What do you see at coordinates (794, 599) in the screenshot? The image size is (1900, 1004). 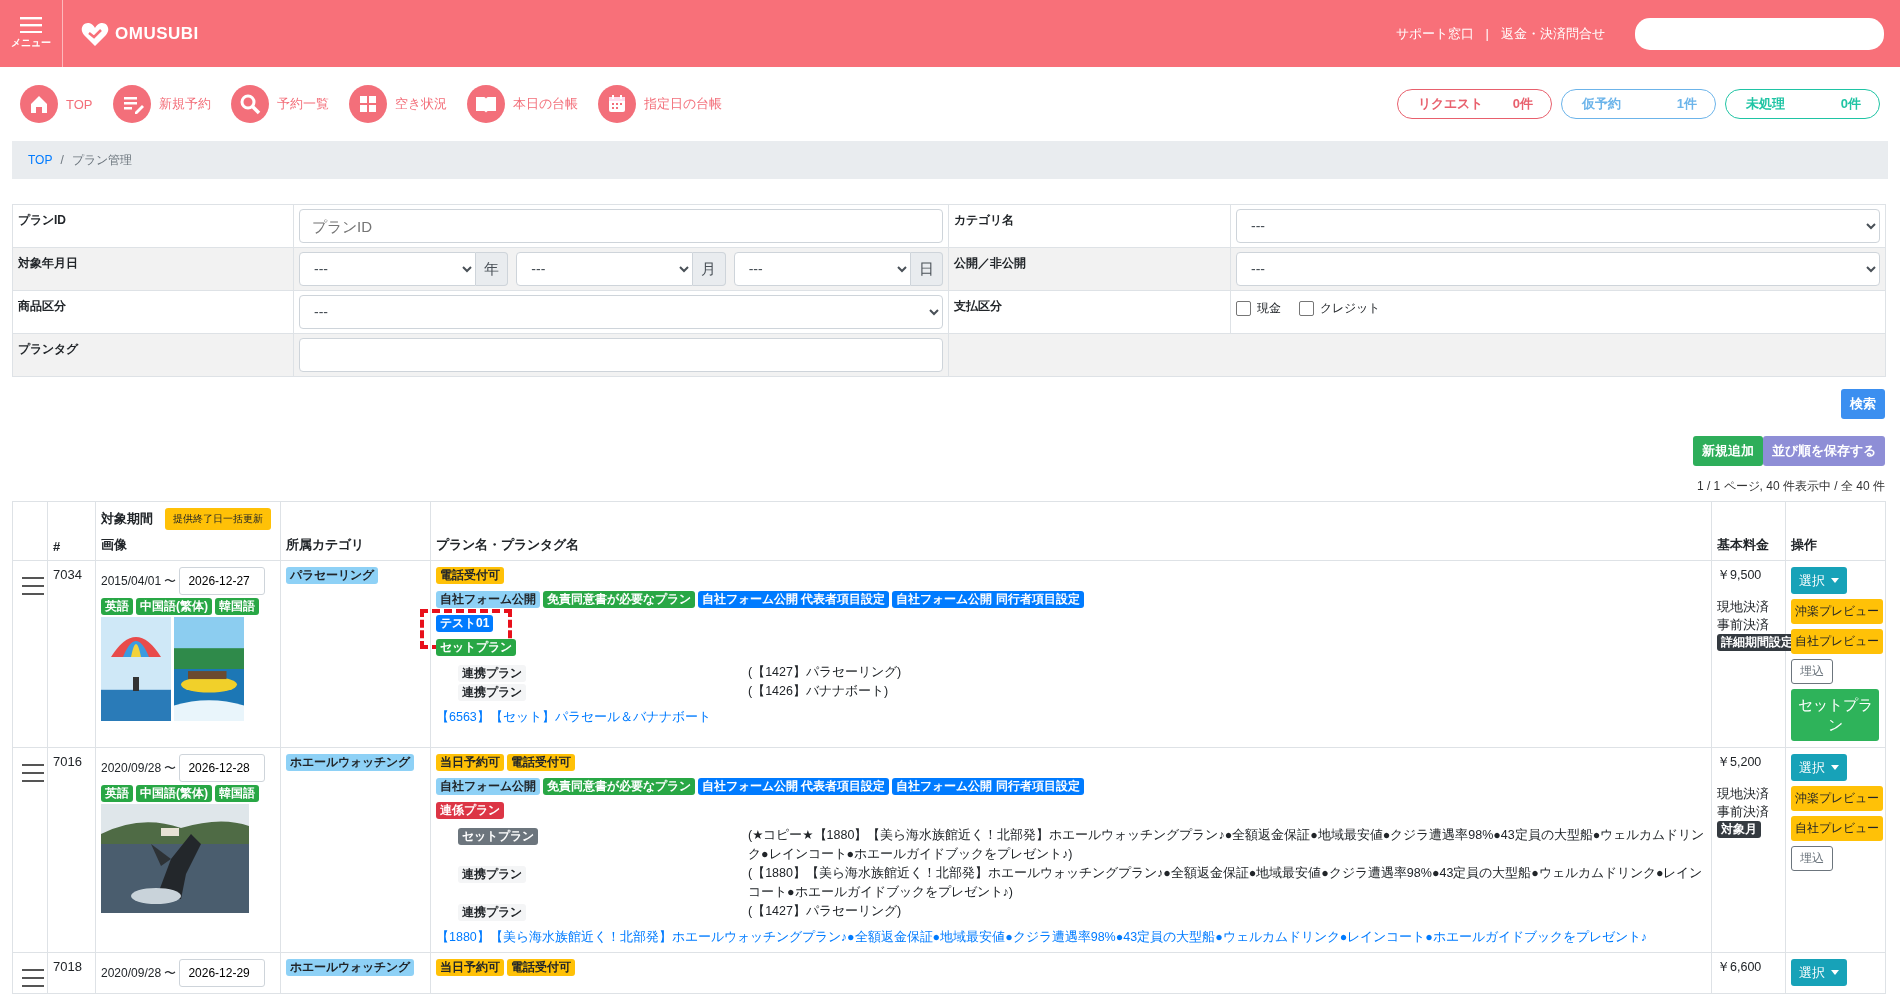 I see `tag: 自社フォーム公開 代表者項目設定` at bounding box center [794, 599].